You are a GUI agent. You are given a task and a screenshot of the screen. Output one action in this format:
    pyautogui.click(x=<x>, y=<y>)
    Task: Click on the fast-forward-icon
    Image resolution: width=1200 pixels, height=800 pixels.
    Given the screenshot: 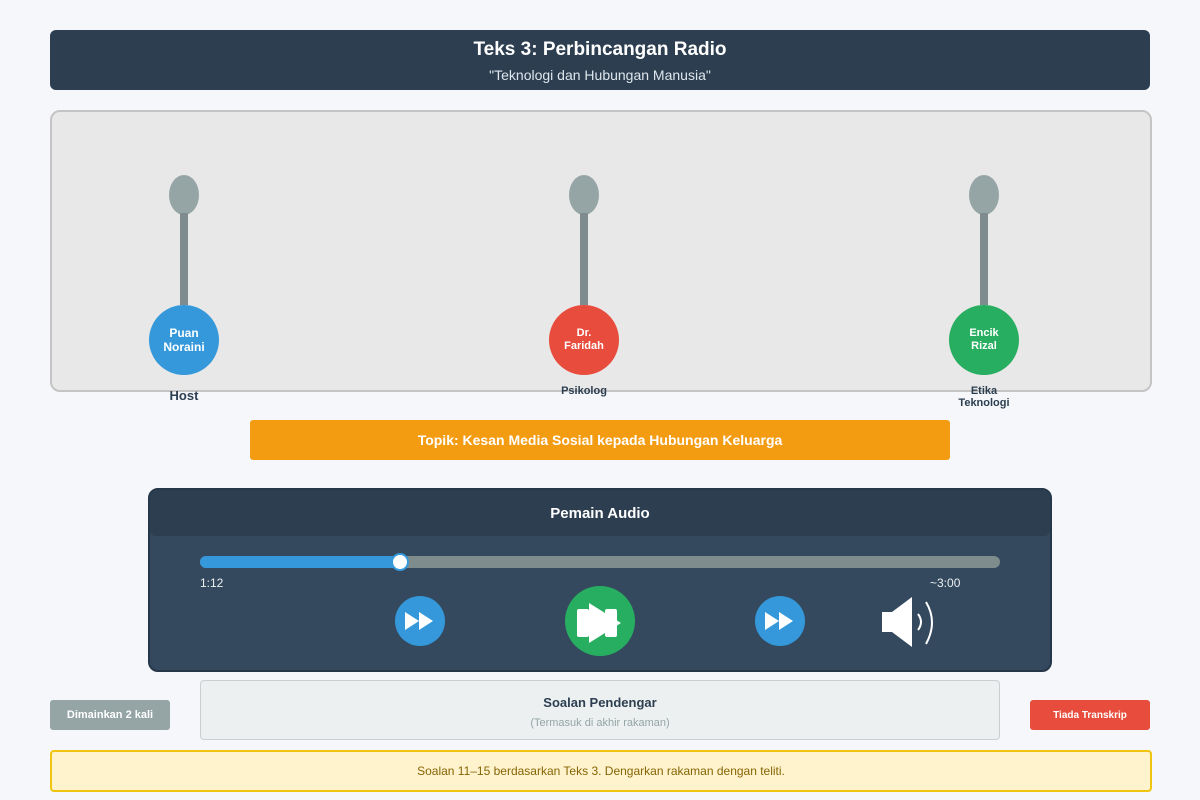 What is the action you would take?
    pyautogui.click(x=779, y=621)
    